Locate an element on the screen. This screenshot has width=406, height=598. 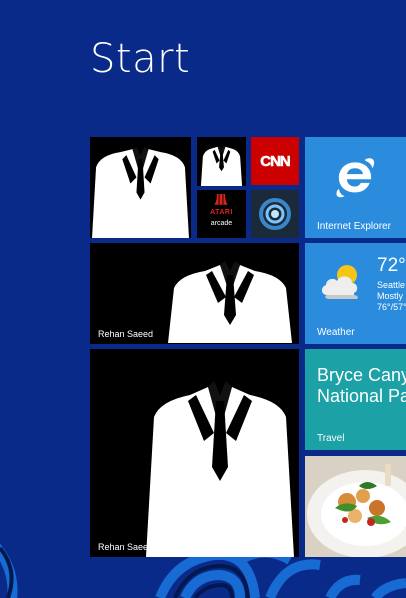
weather-range: 76°/57° is located at coordinates (391, 307).